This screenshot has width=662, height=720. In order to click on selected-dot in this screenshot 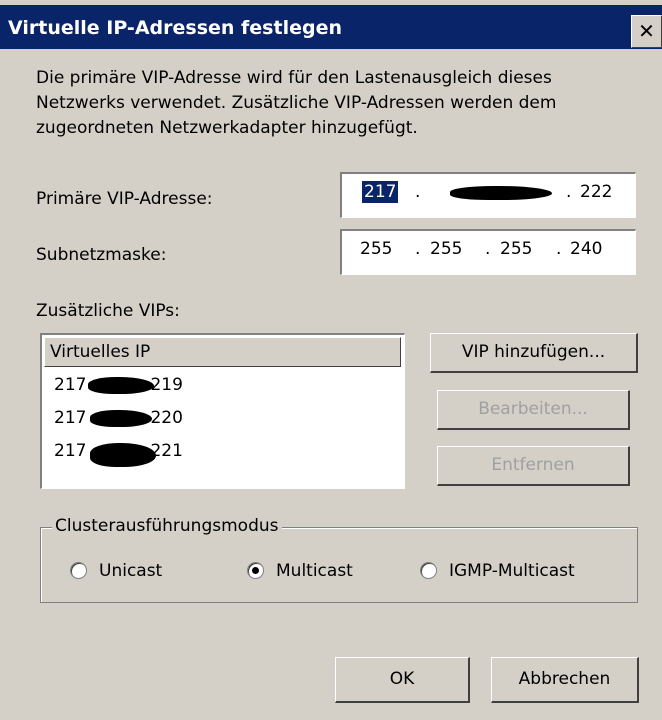, I will do `click(255, 570)`.